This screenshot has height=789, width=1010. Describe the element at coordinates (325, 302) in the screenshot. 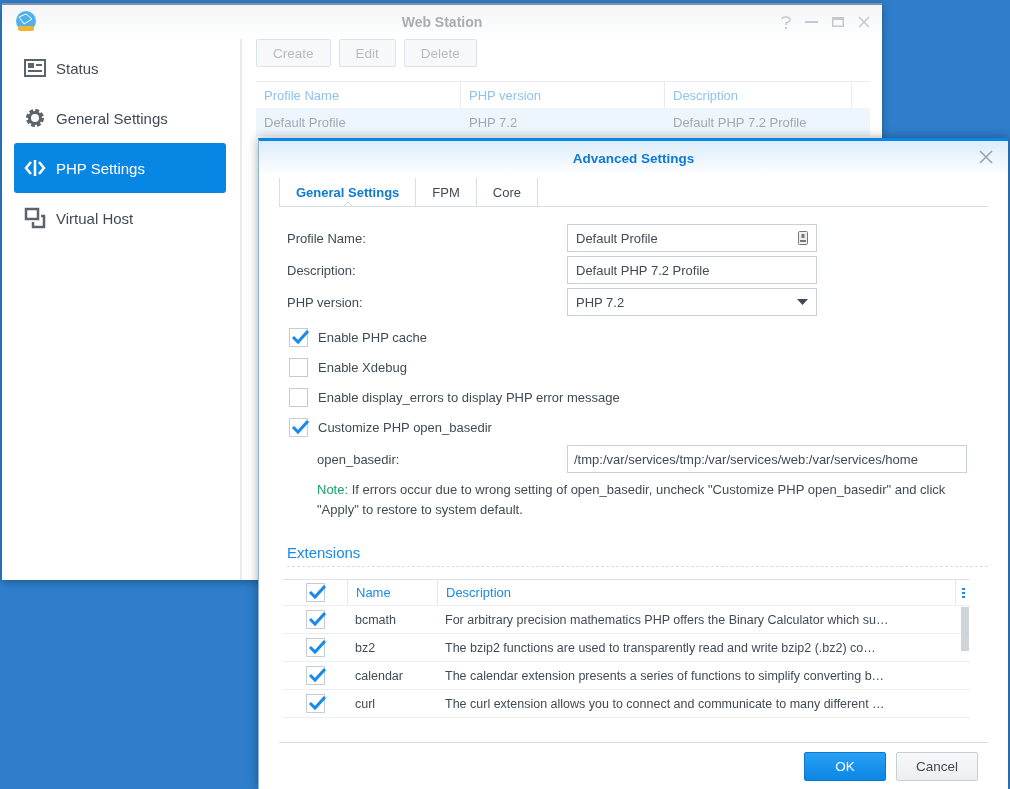

I see `field-label: PHP version:` at that location.